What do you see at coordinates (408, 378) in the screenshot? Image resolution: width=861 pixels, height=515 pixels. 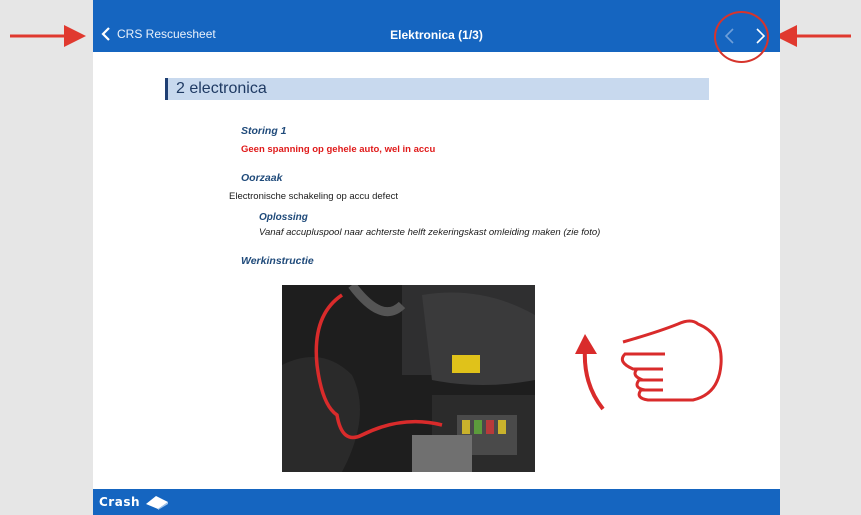 I see `engine-bay-photo` at bounding box center [408, 378].